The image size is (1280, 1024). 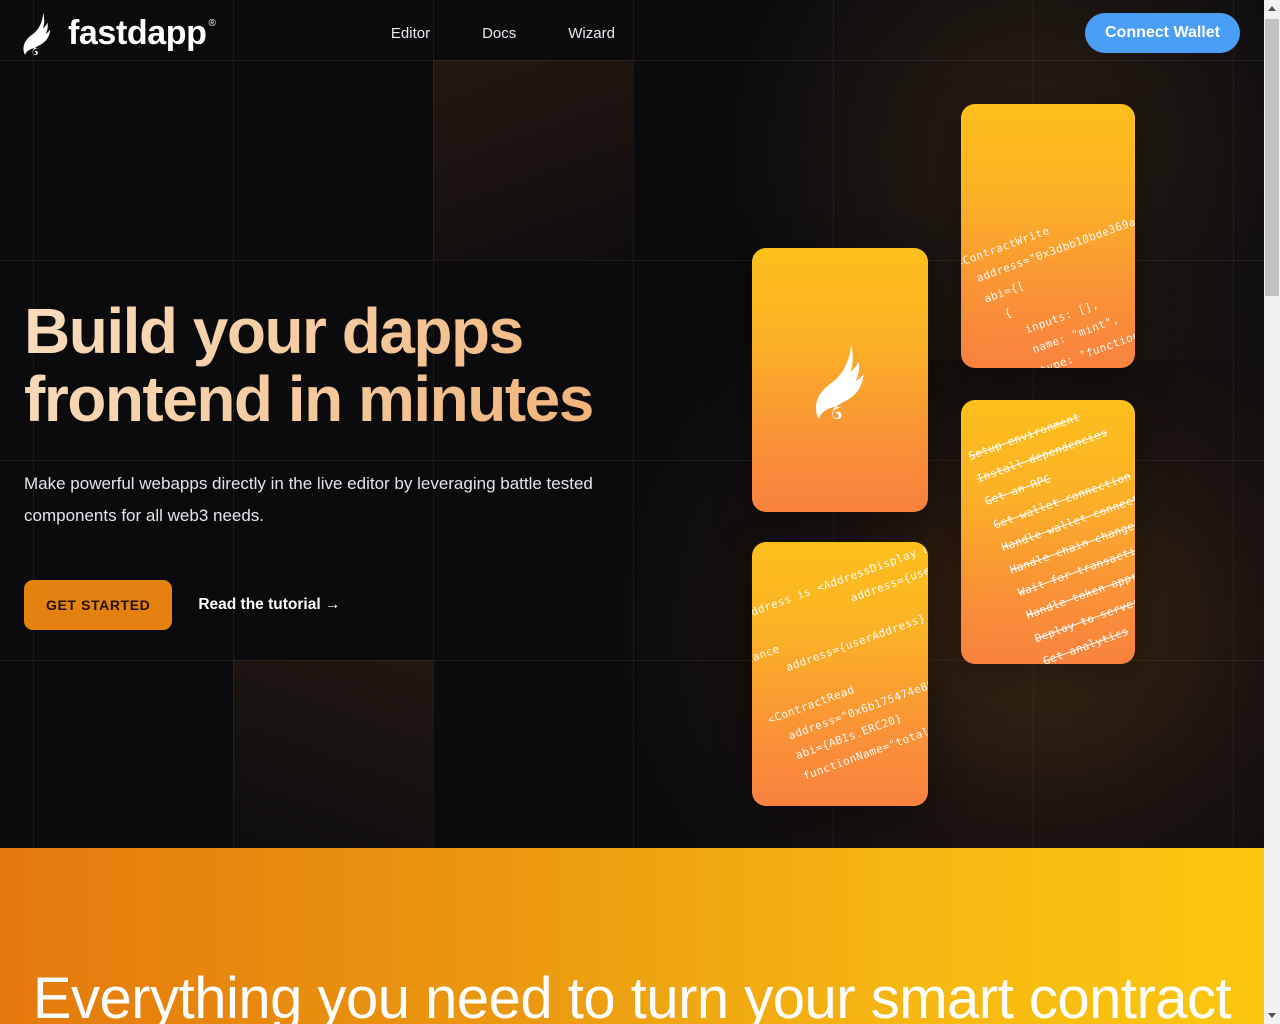 I want to click on brand-logo: fastdapp ®, so click(x=117, y=33).